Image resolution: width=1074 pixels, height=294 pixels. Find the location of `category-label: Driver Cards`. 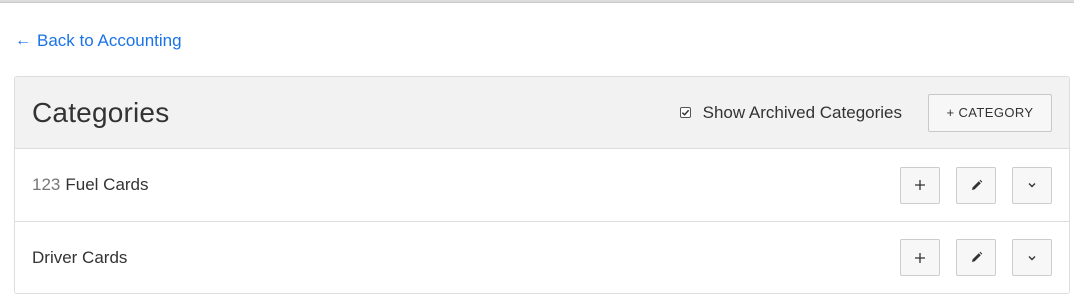

category-label: Driver Cards is located at coordinates (79, 258).